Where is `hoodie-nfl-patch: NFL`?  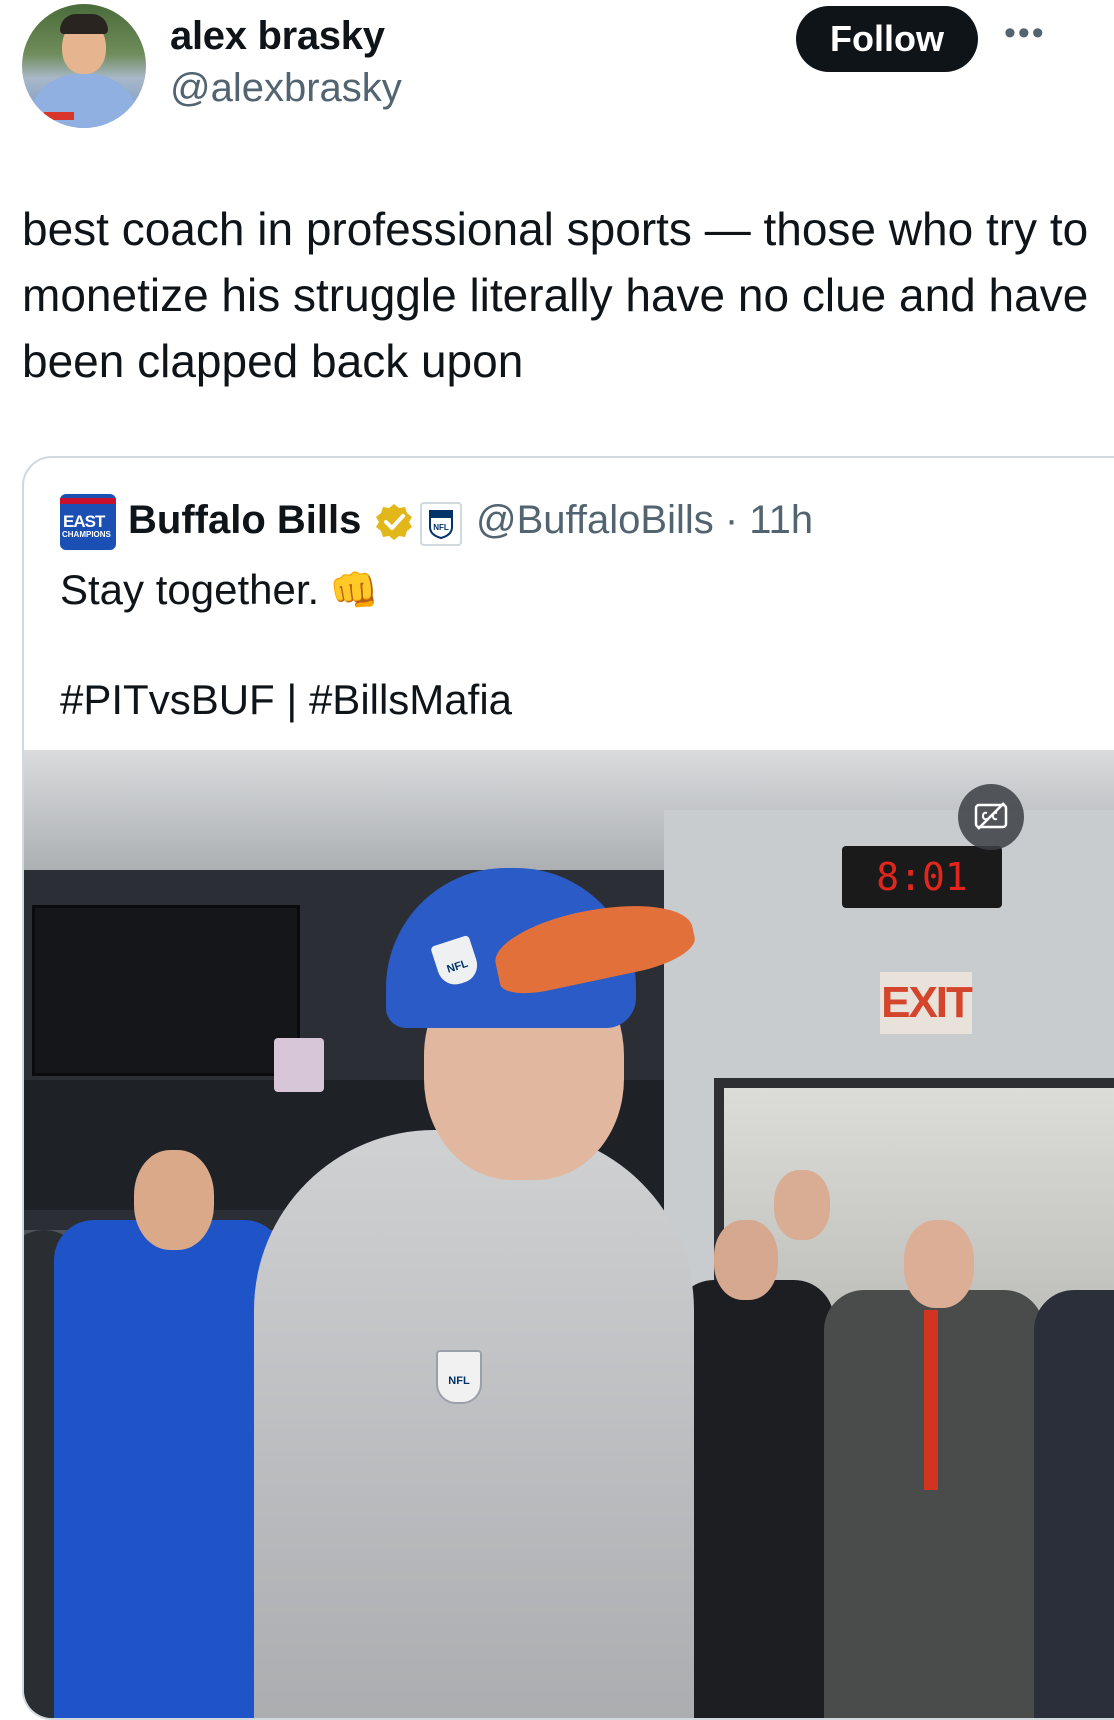 hoodie-nfl-patch: NFL is located at coordinates (459, 1377).